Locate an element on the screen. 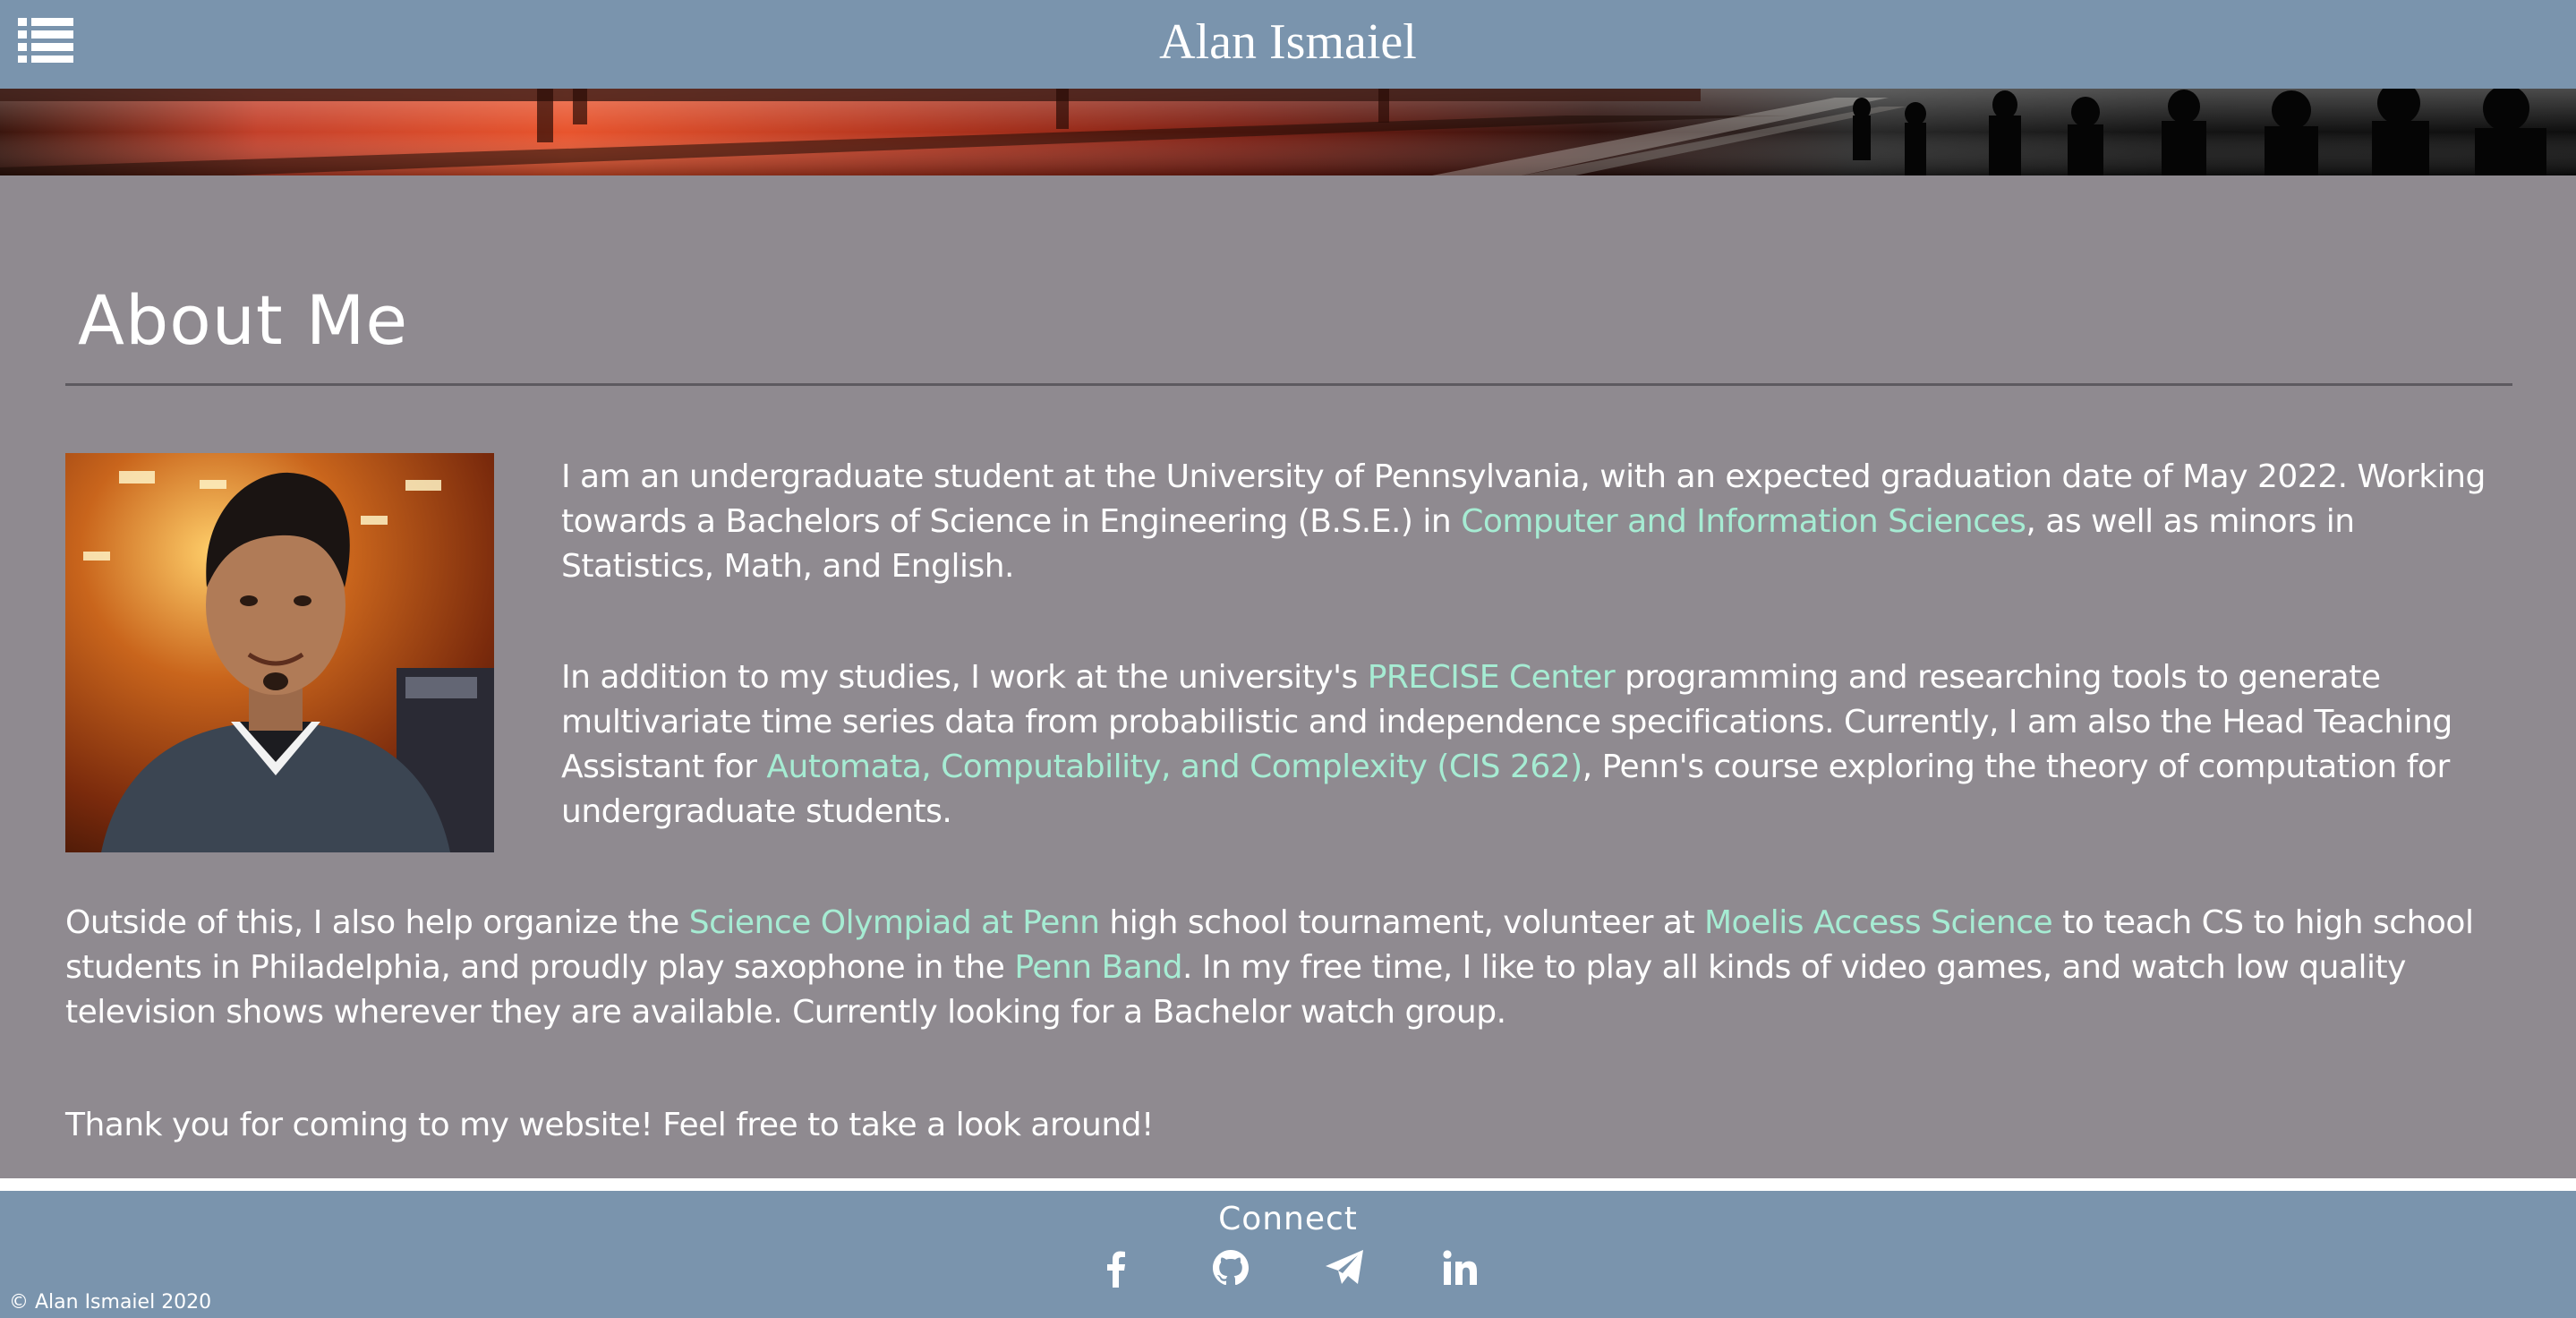  footer: Connect © Alan Ismaiel 2020 is located at coordinates (1288, 1254).